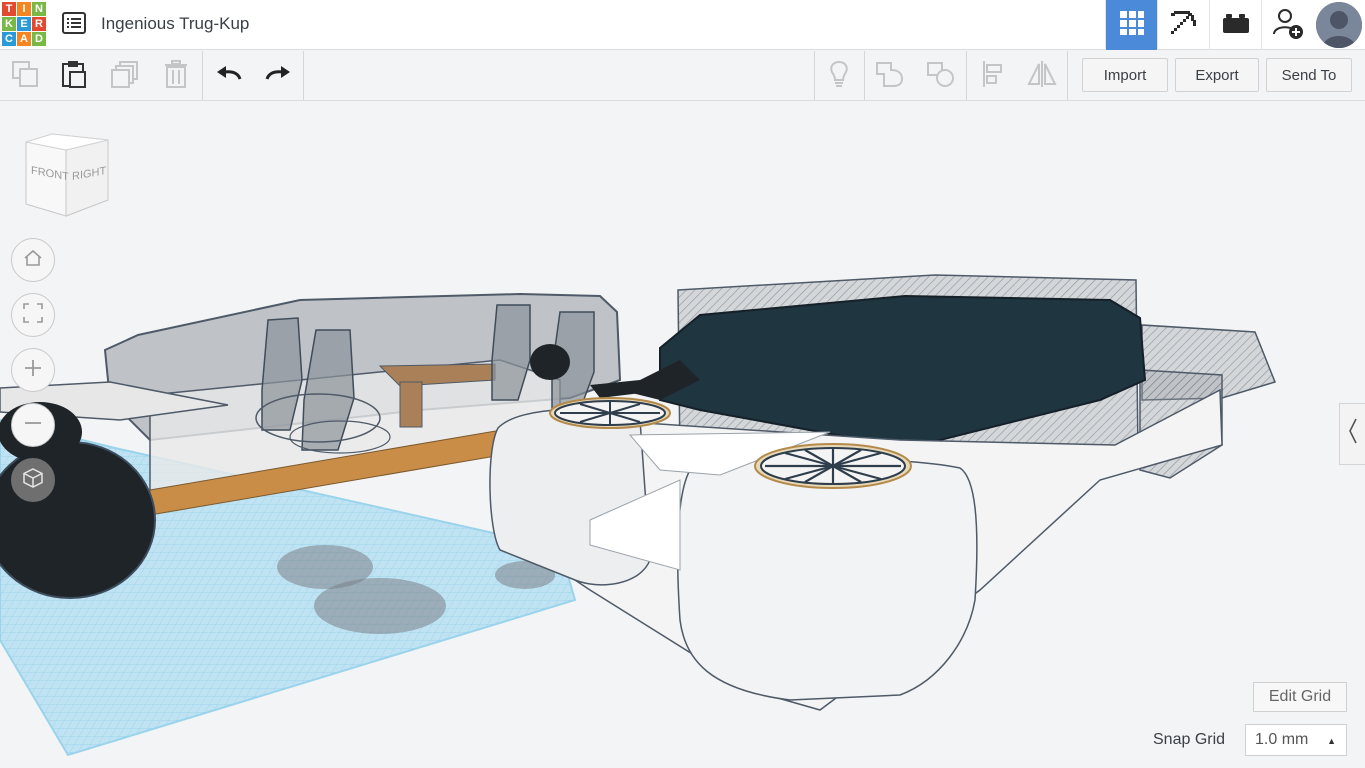 This screenshot has height=768, width=1365. Describe the element at coordinates (9, 24) in the screenshot. I see `logo-letter: K` at that location.